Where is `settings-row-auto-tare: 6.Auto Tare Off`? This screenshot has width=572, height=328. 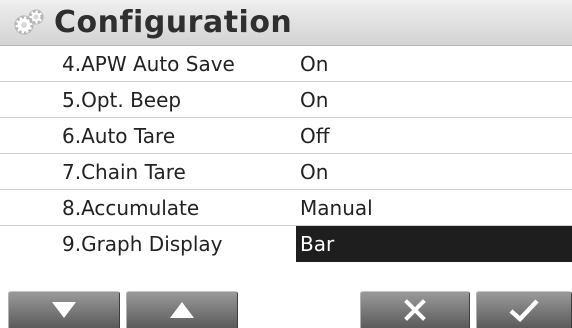 settings-row-auto-tare: 6.Auto Tare Off is located at coordinates (286, 136).